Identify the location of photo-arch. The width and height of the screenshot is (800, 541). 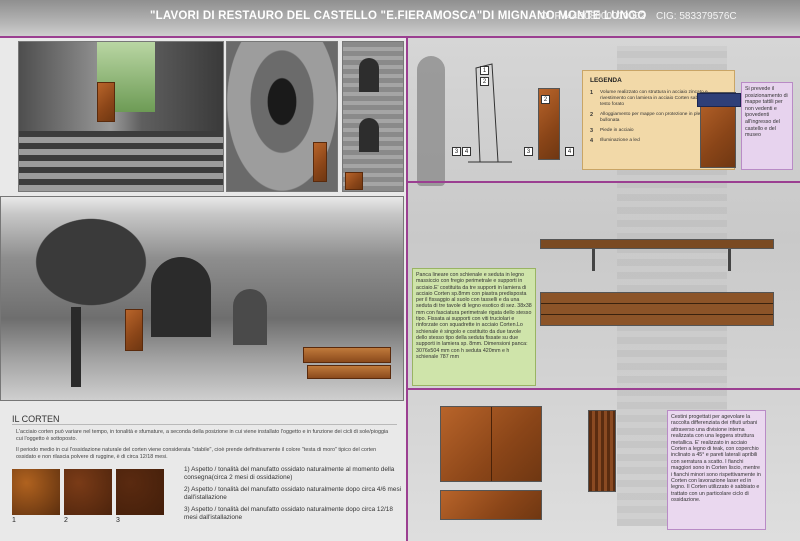
(181, 297).